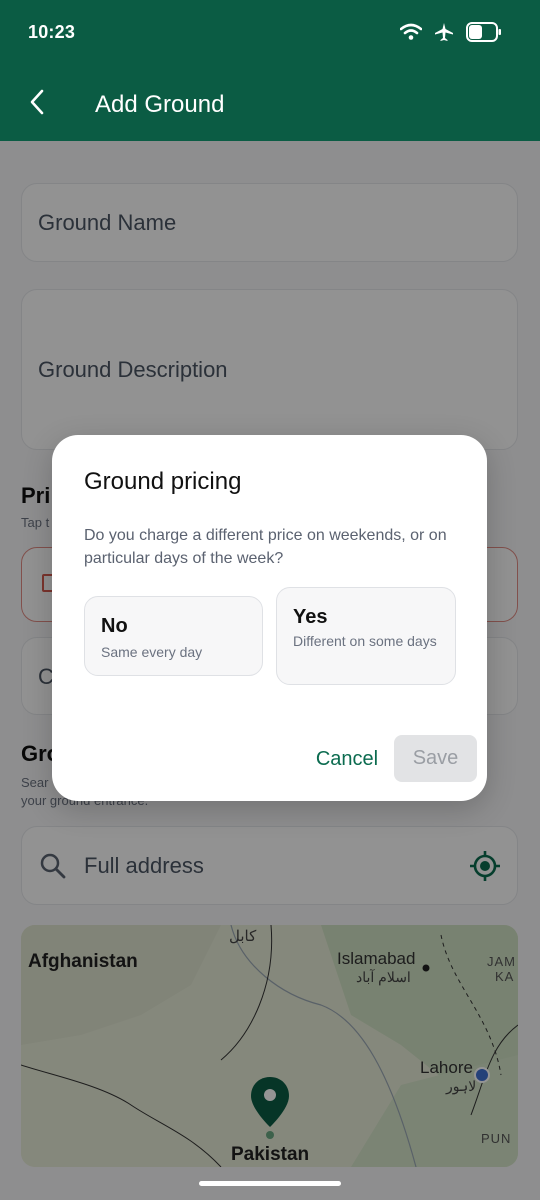 The height and width of the screenshot is (1200, 540). I want to click on home-indicator, so click(270, 1183).